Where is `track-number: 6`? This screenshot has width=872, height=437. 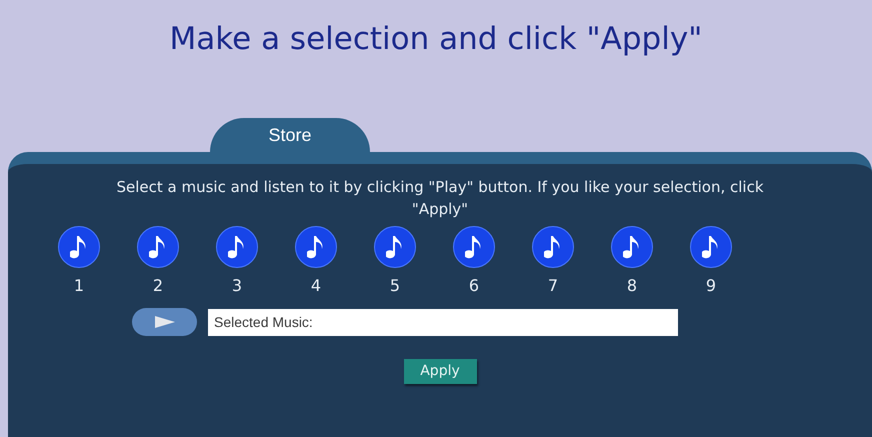 track-number: 6 is located at coordinates (474, 286).